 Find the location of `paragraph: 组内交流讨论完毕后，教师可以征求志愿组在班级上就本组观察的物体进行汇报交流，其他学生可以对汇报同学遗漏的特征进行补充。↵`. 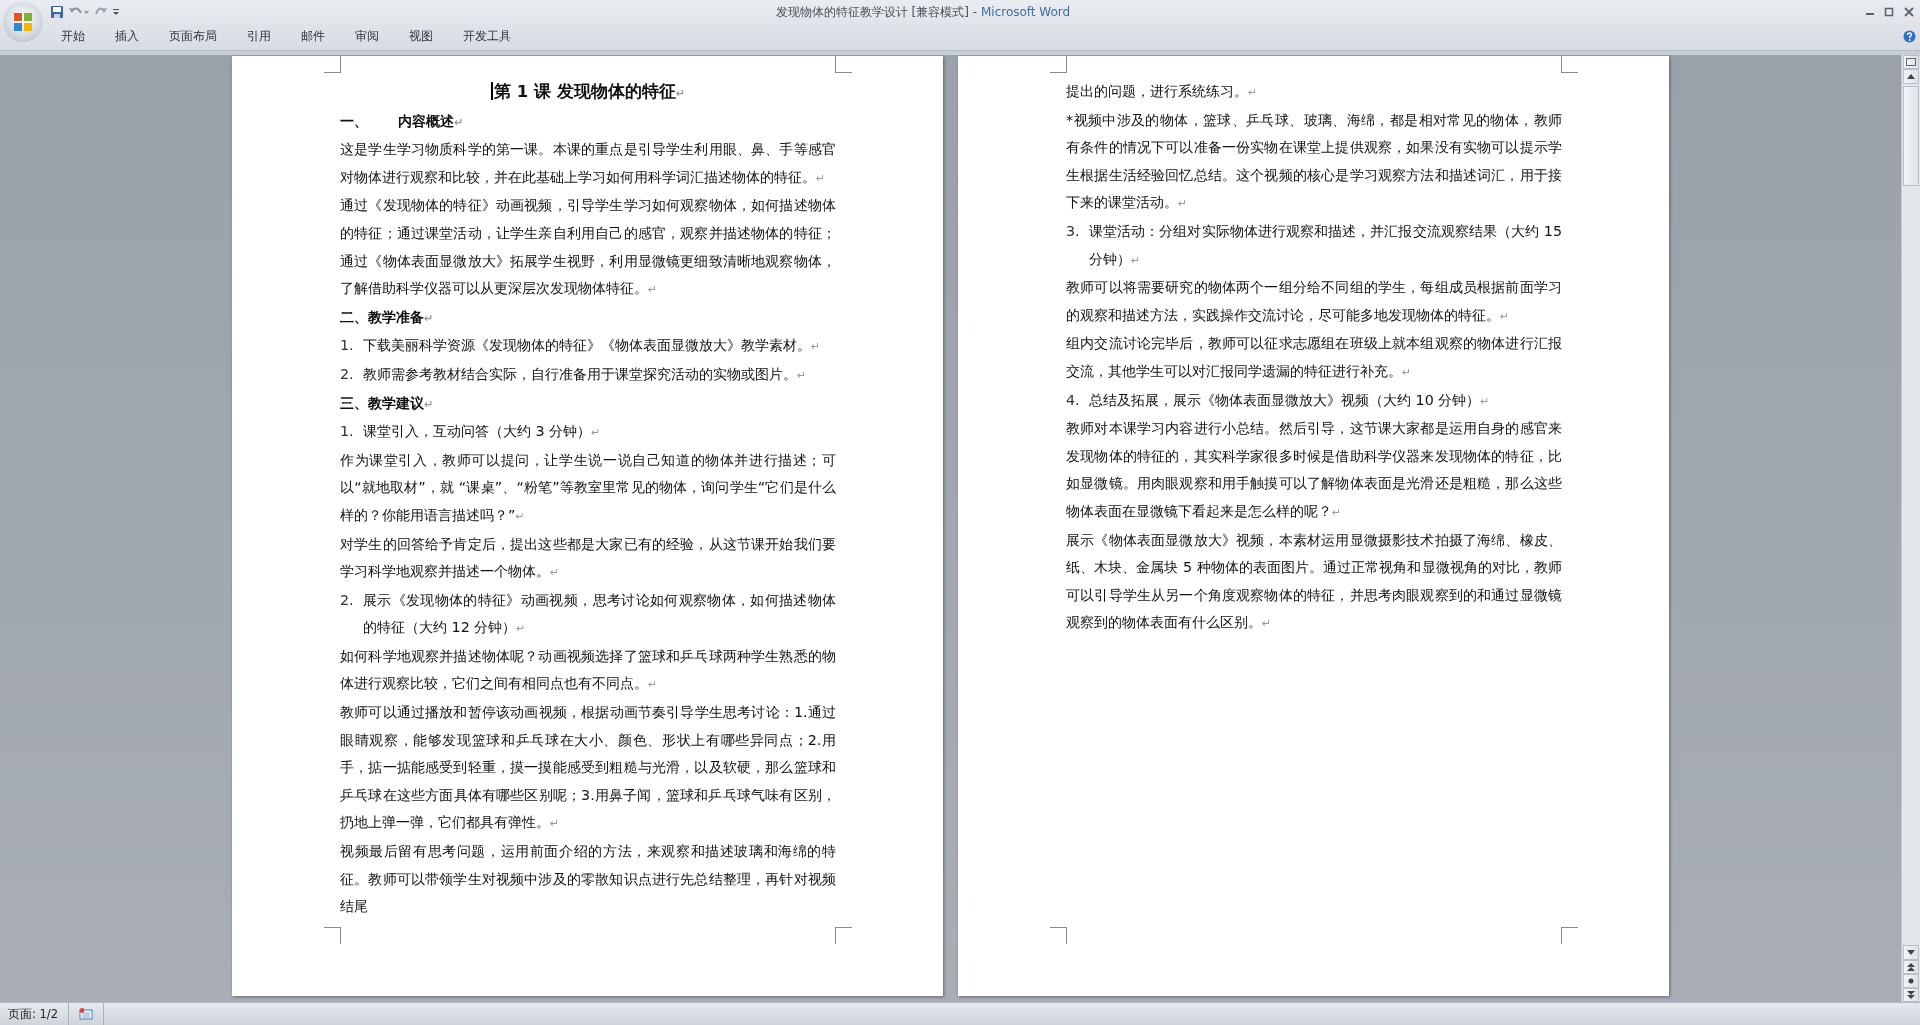

paragraph: 组内交流讨论完毕后，教师可以征求志愿组在班级上就本组观察的物体进行汇报交流，其他学生可以对汇报同学遗漏的特征进行补充。↵ is located at coordinates (1314, 357).